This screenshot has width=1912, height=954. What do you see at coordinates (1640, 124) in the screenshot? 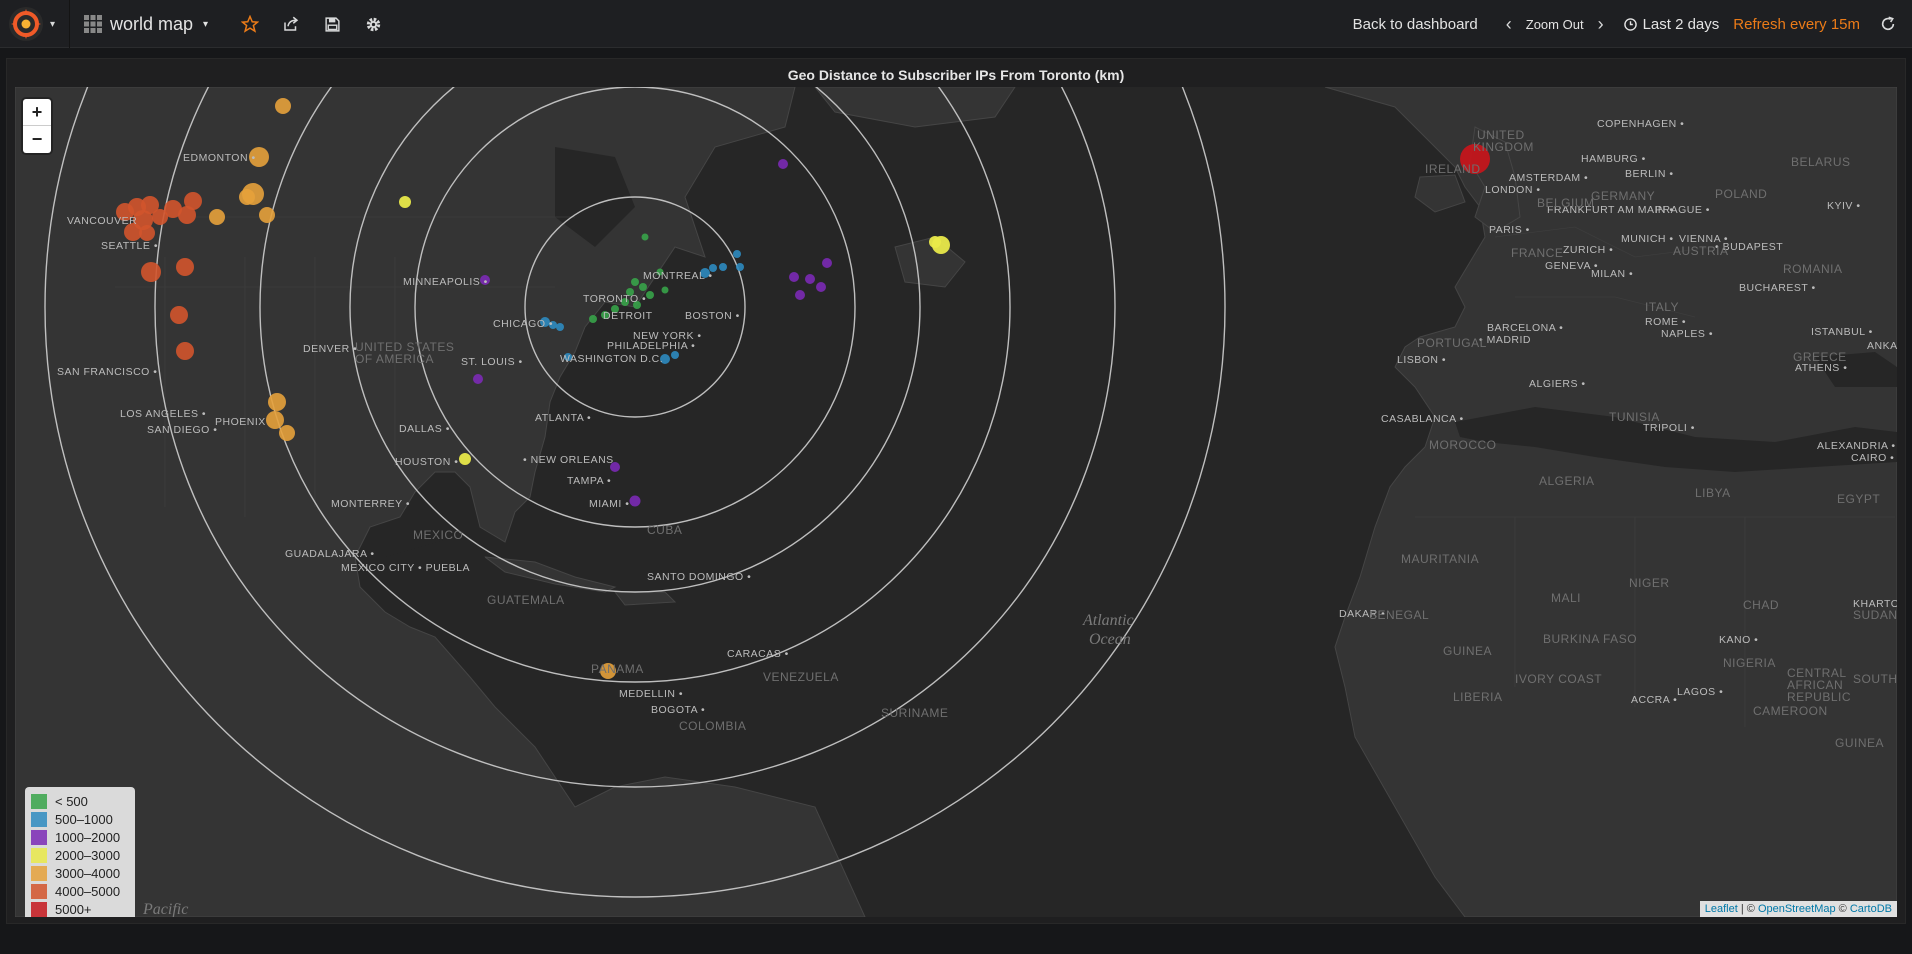
I see `city-label: COPENHAGEN •` at bounding box center [1640, 124].